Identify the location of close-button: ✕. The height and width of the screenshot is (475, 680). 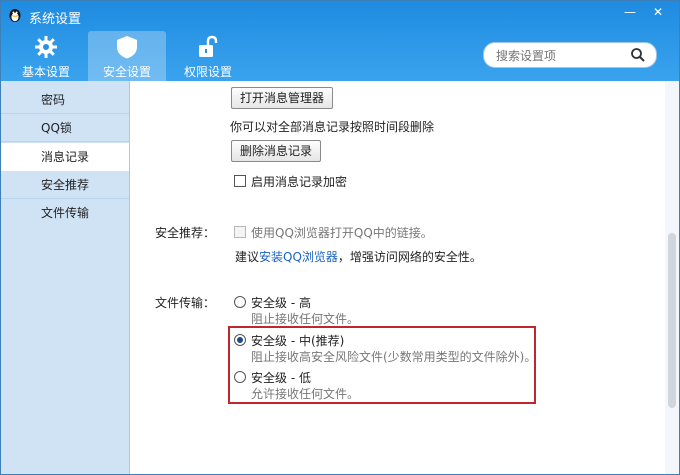
(658, 12).